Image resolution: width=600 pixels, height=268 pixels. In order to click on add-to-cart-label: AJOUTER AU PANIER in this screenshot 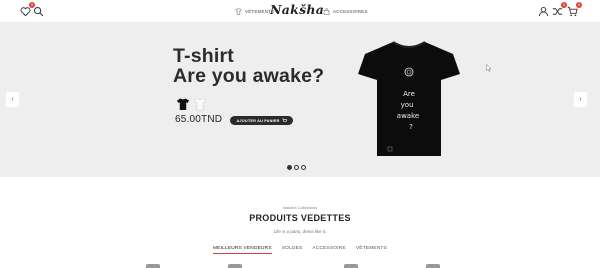, I will do `click(258, 120)`.